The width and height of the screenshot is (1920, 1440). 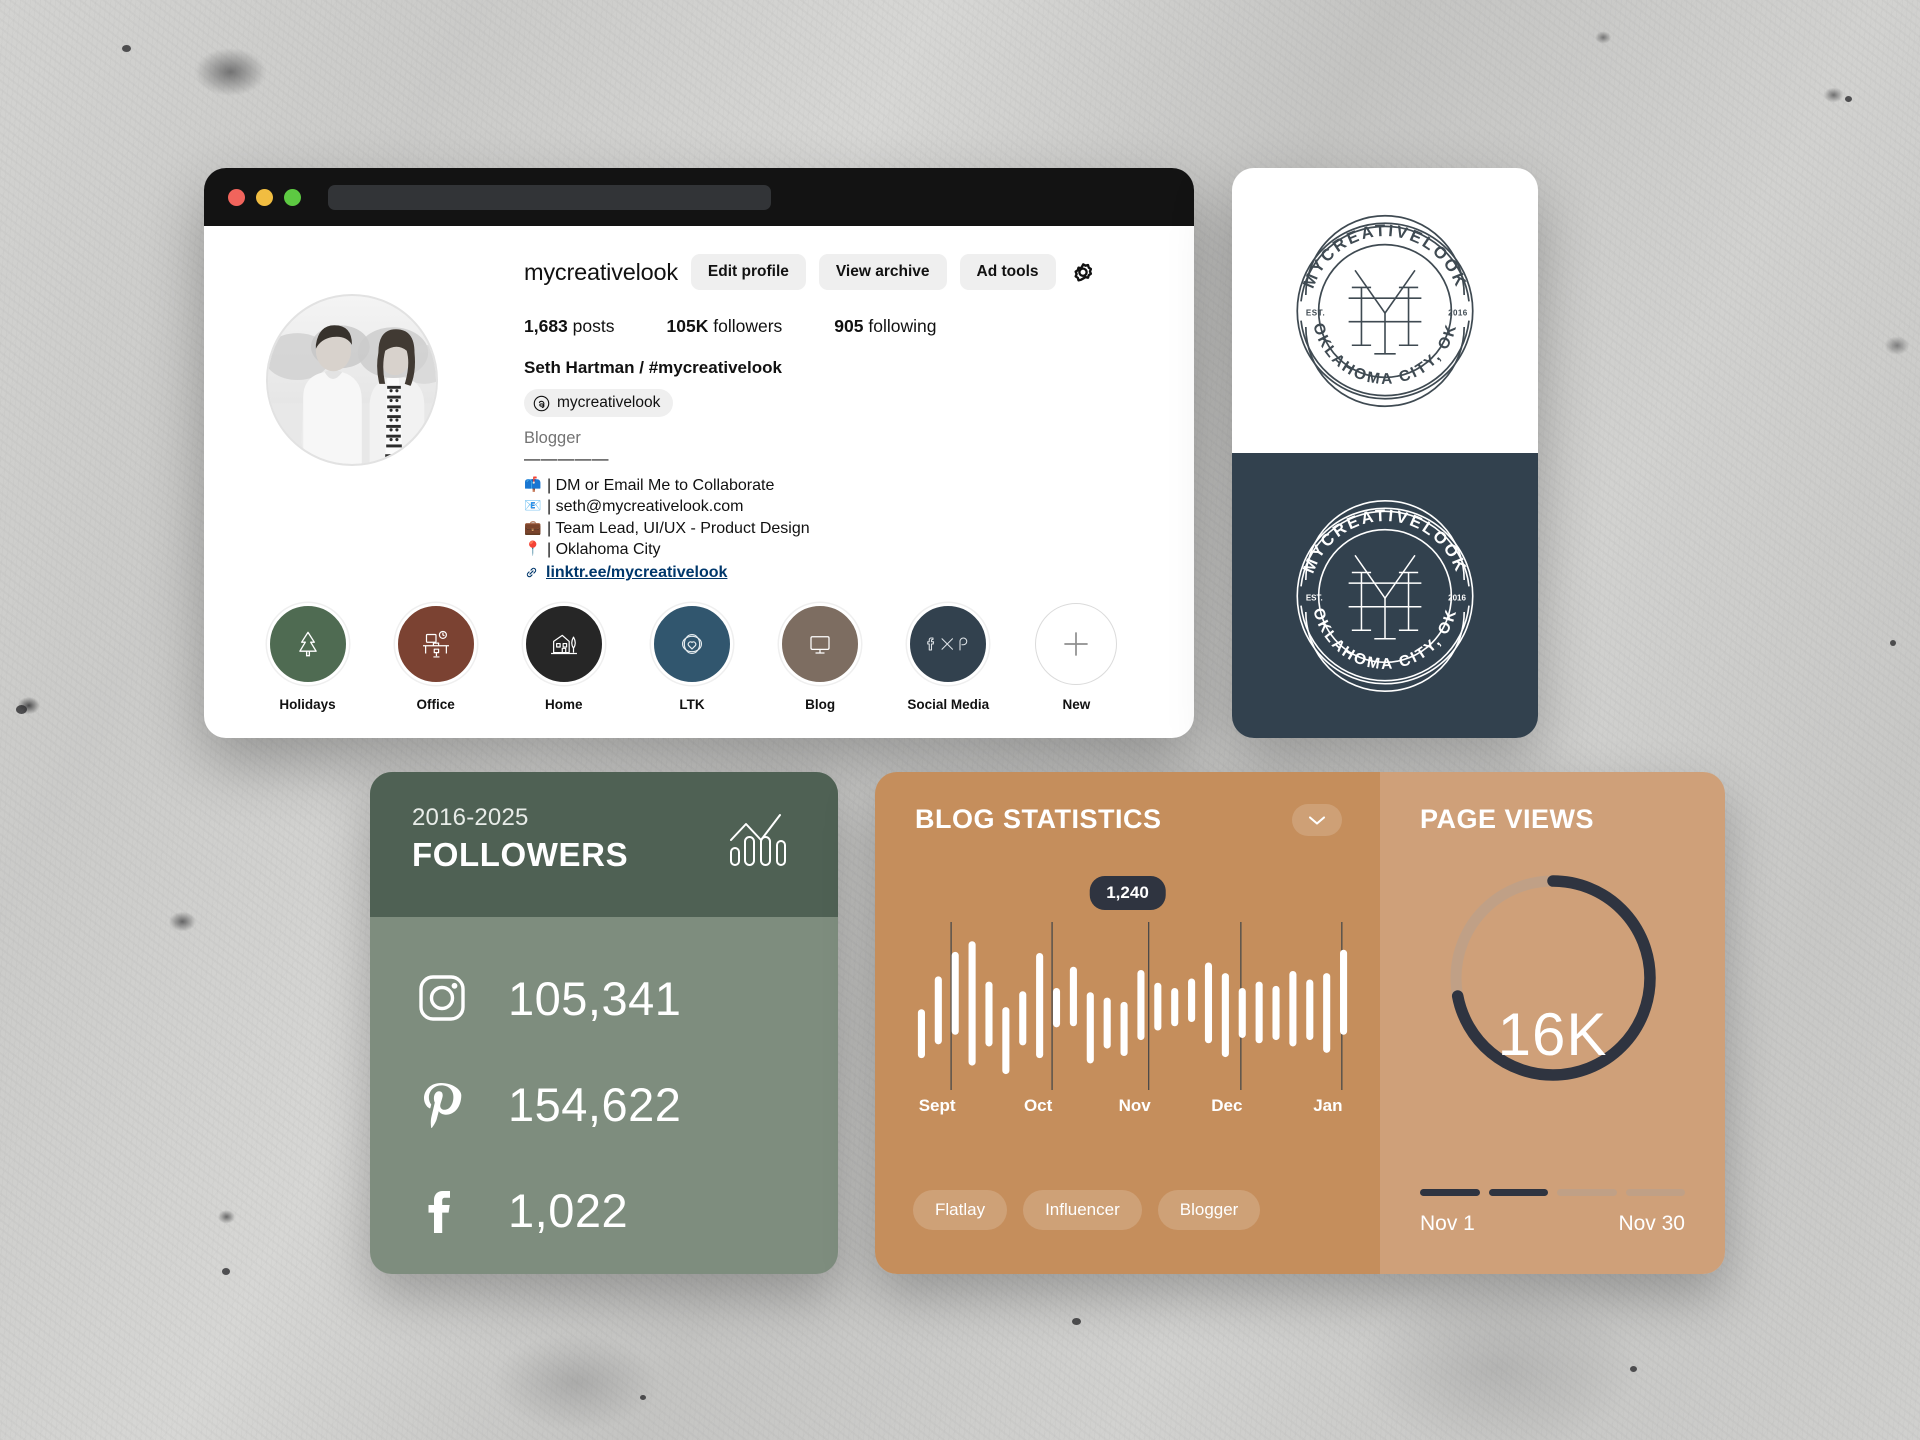 What do you see at coordinates (435, 657) in the screenshot?
I see `highlight-office: Office` at bounding box center [435, 657].